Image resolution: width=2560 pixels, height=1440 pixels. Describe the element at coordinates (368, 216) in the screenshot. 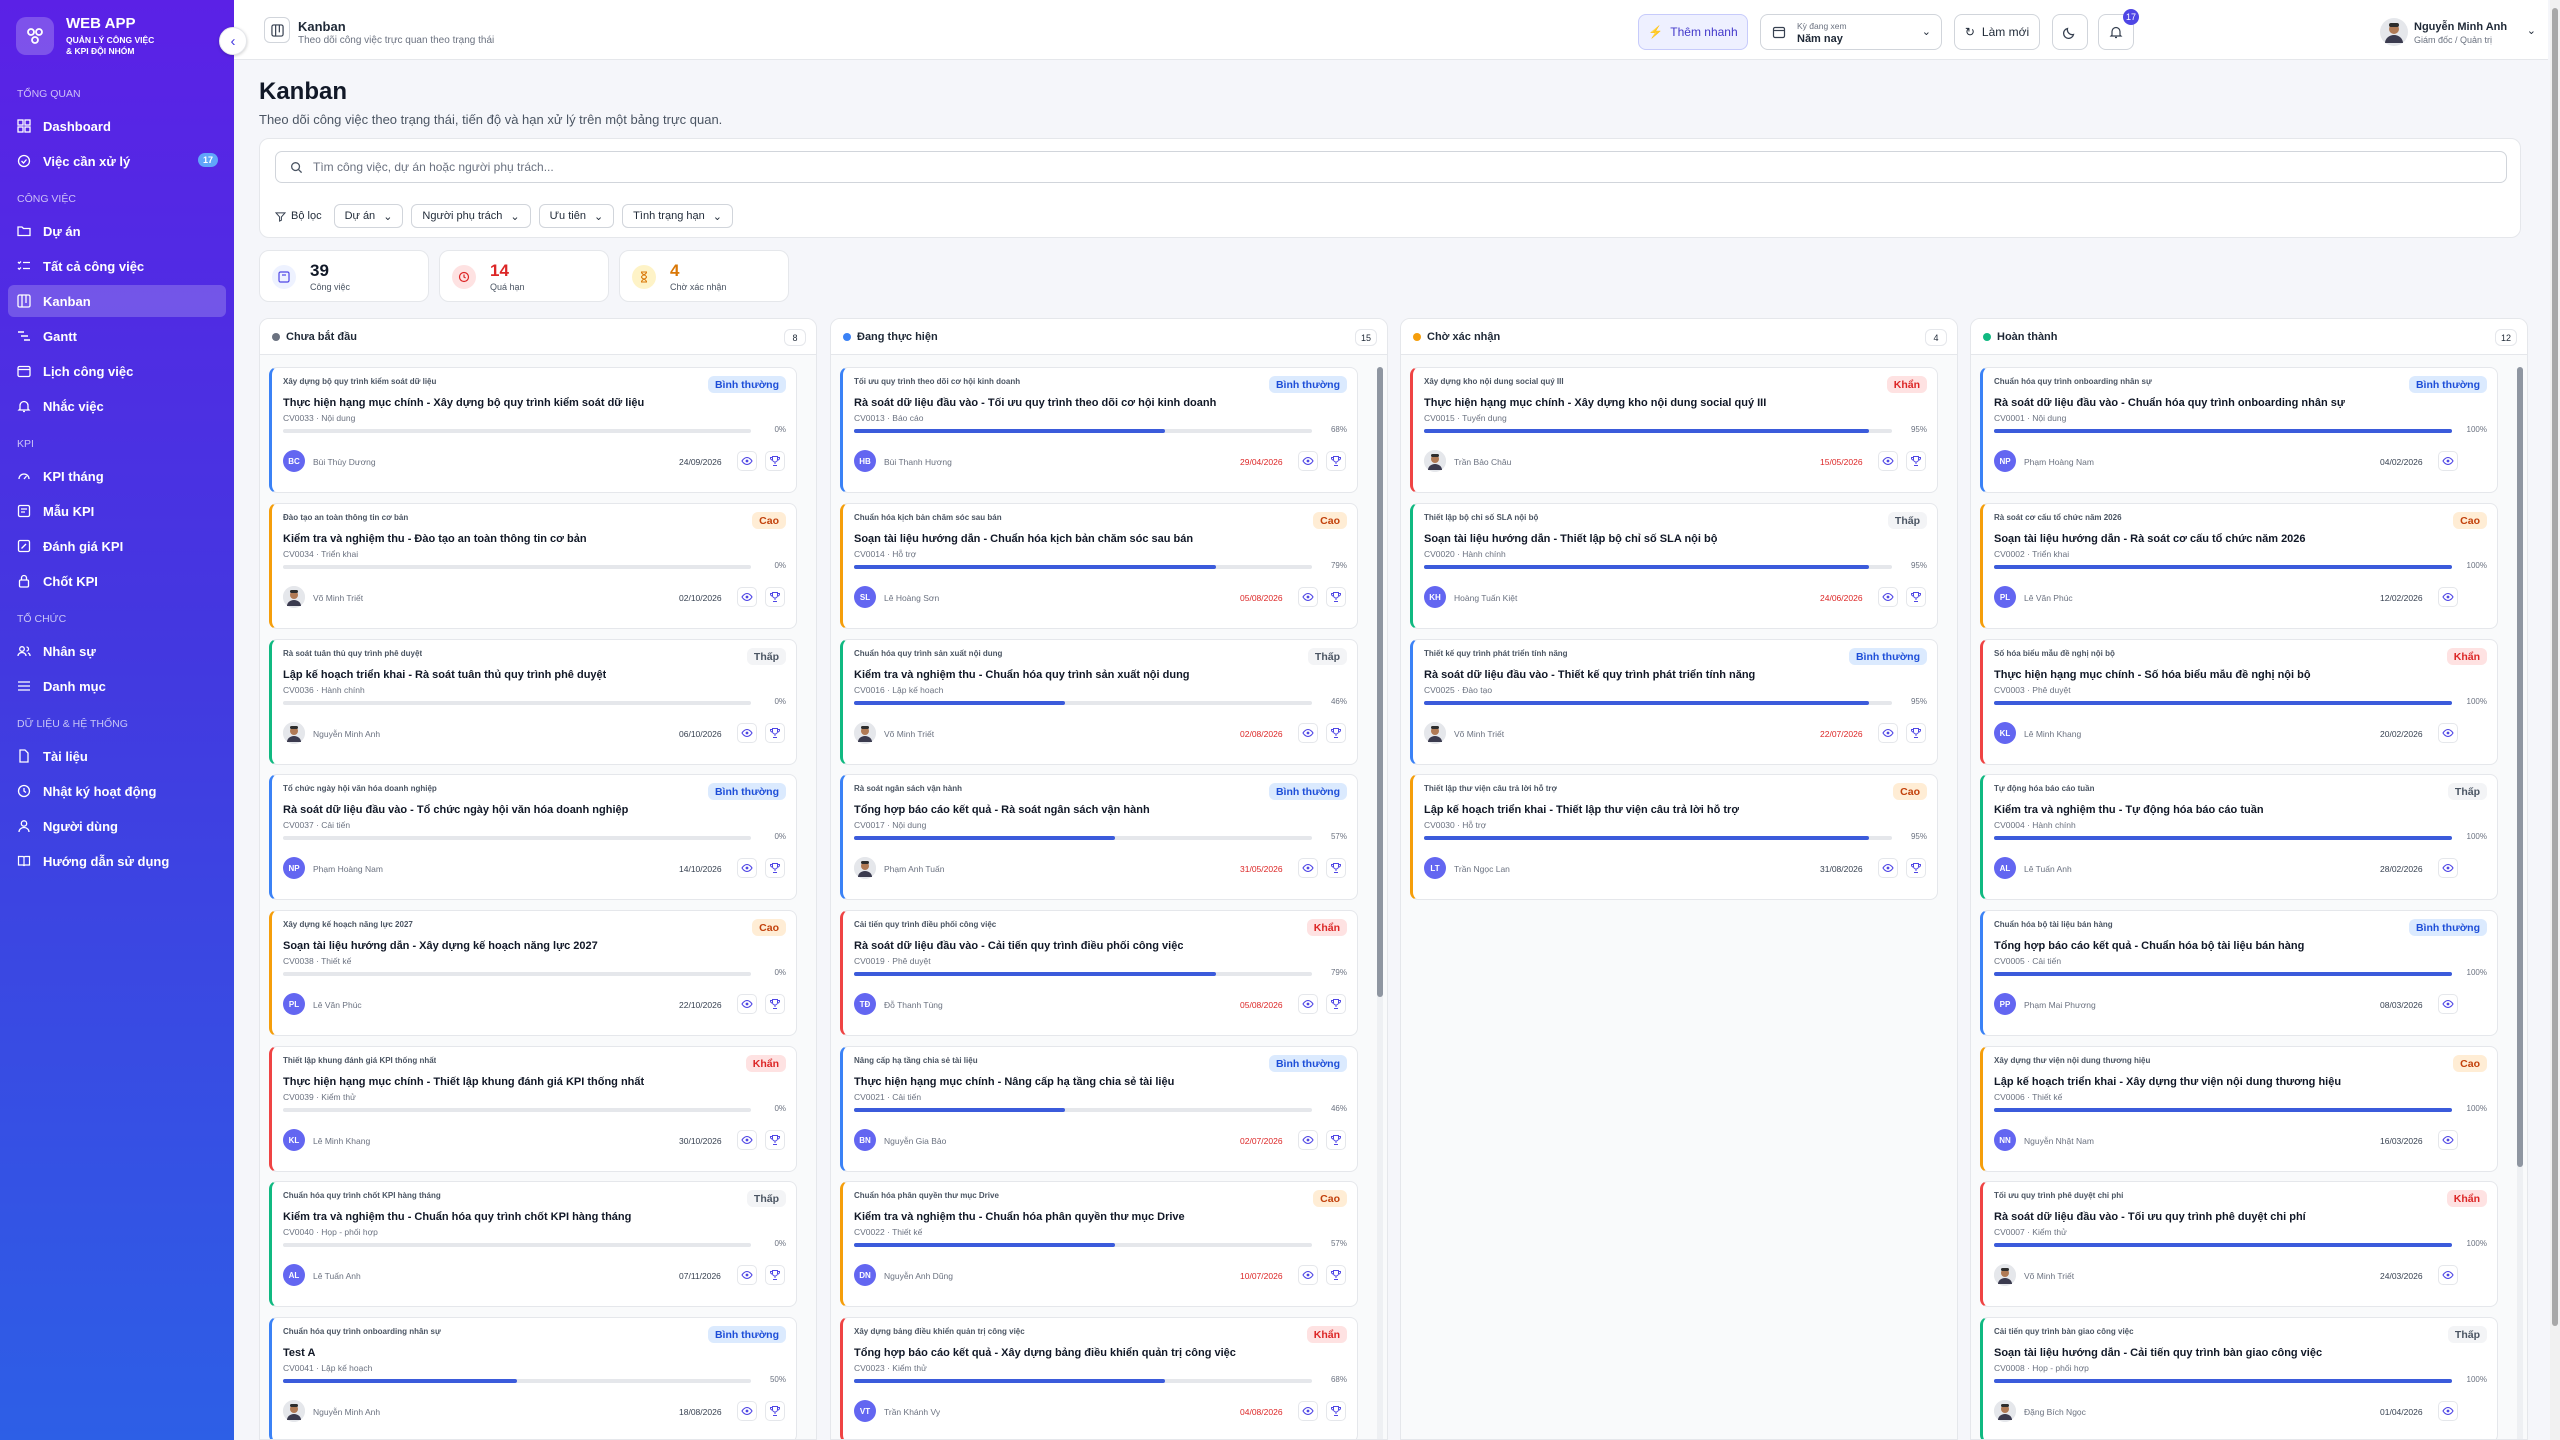

I see `filter-project-dropdown: Dự án ⌄` at that location.